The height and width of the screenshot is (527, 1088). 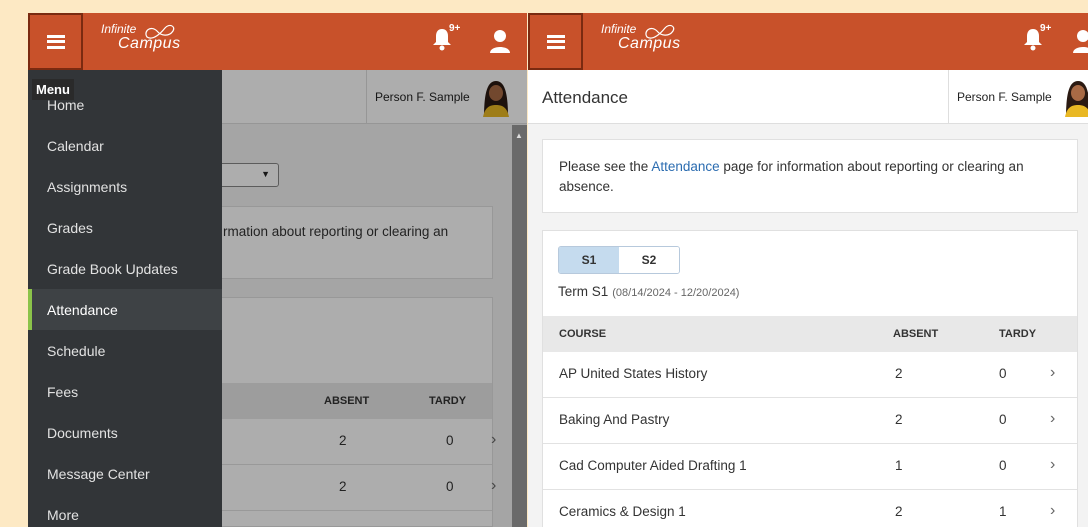 I want to click on tardy-header: TARDY, so click(x=1018, y=334).